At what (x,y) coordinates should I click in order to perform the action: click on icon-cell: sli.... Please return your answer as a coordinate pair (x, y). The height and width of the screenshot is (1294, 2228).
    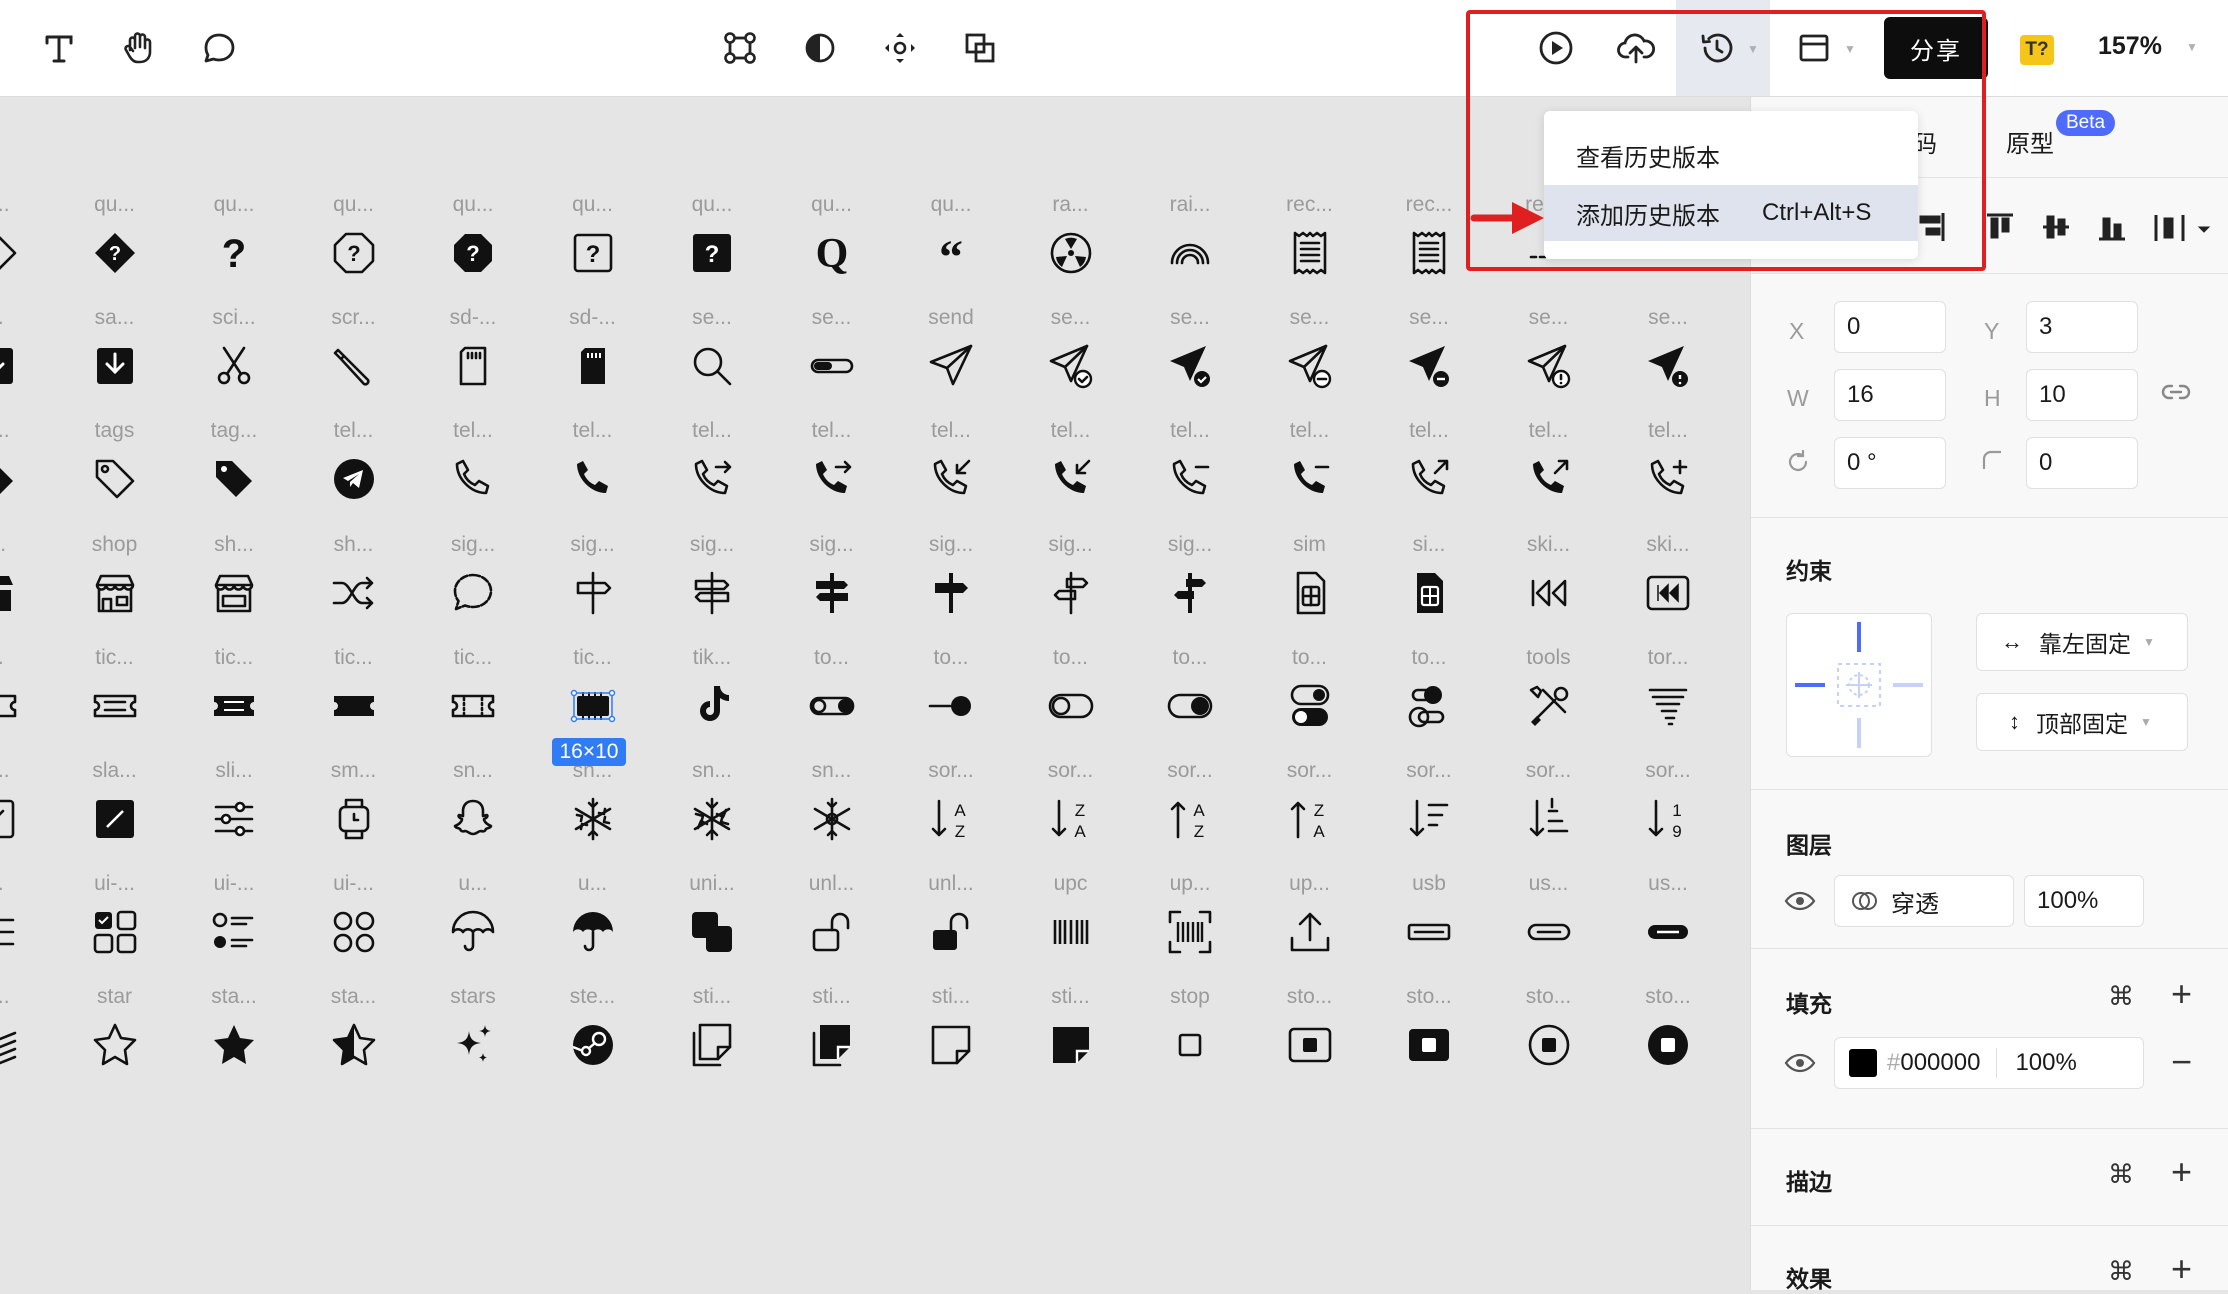
    Looking at the image, I should click on (234, 814).